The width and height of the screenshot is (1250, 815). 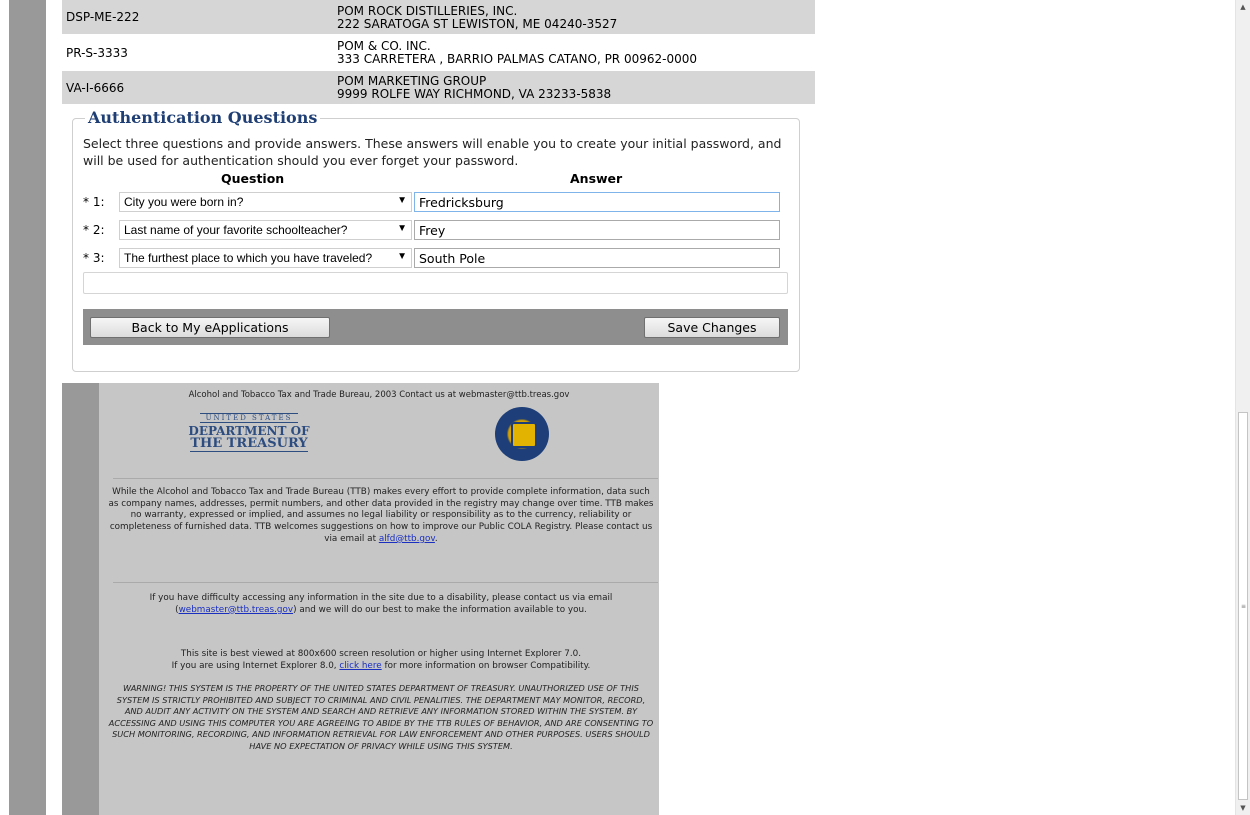 I want to click on department-of-treasury-logo: UNITED STATES DEPARTMENT OF THE TREASURY, so click(x=249, y=435).